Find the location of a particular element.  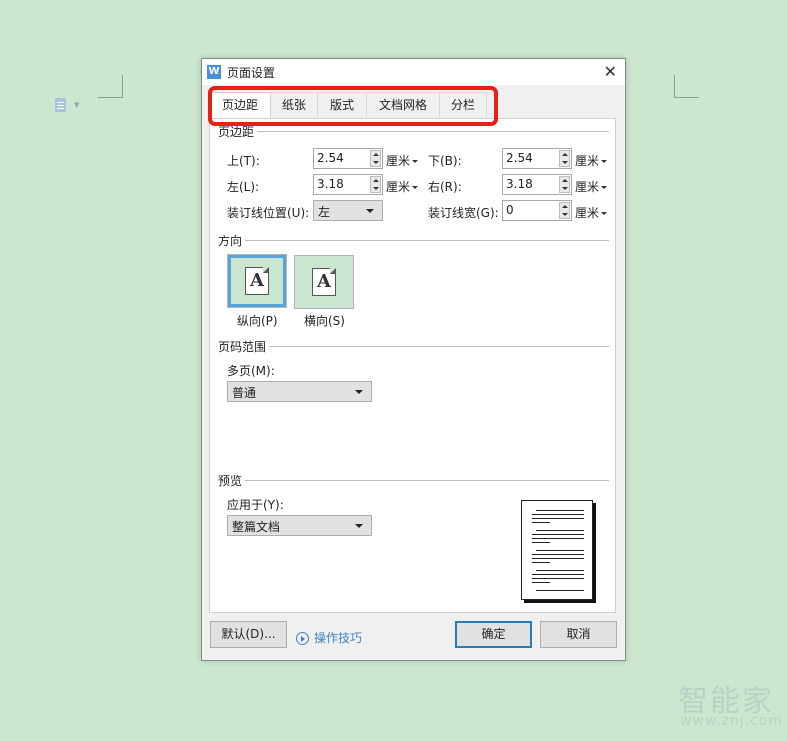

cancel-button: 取消 is located at coordinates (578, 634).